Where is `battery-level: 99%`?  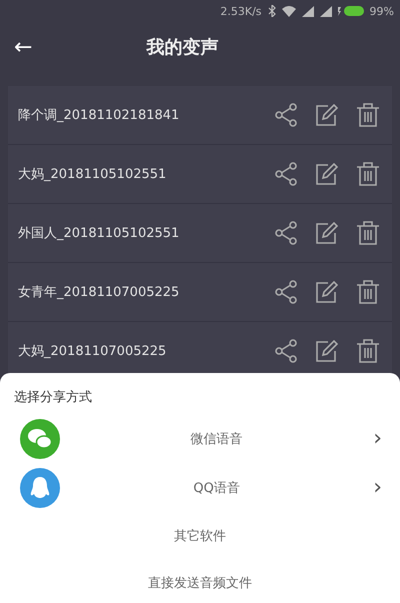 battery-level: 99% is located at coordinates (382, 11).